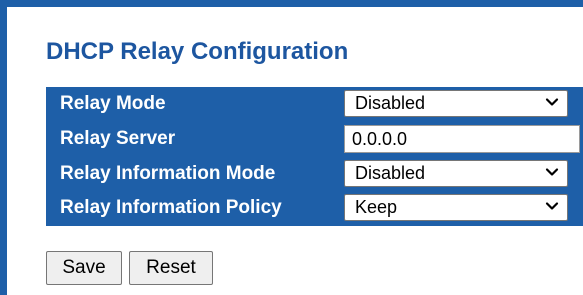  I want to click on left-border, so click(3, 147).